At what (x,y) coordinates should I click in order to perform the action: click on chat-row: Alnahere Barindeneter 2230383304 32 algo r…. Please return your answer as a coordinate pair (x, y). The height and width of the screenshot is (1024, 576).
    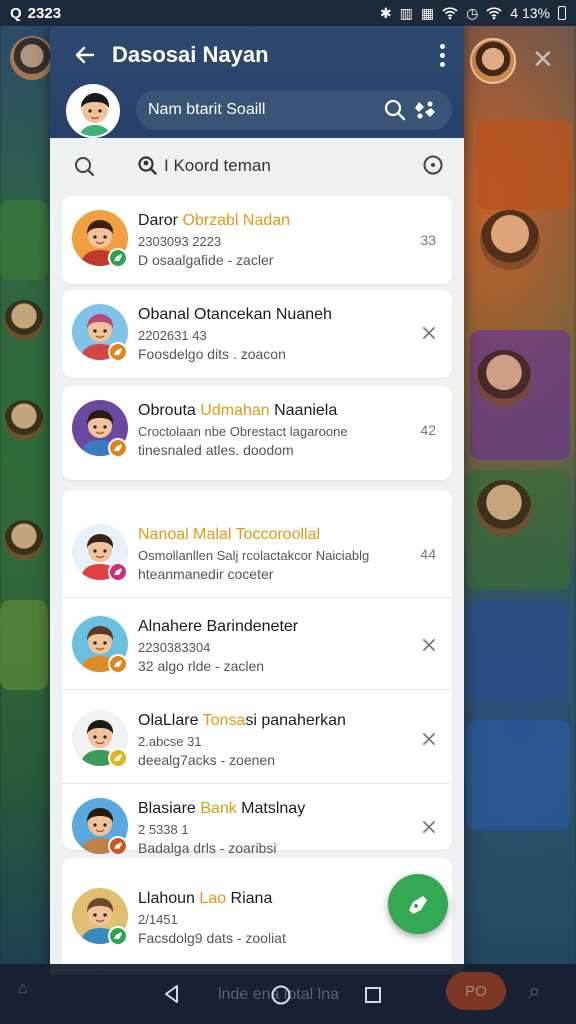
    Looking at the image, I should click on (257, 646).